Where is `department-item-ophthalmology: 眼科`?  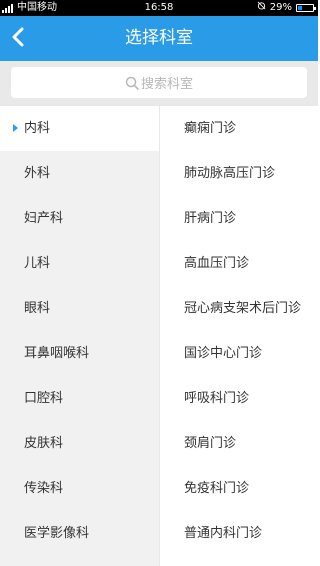 department-item-ophthalmology: 眼科 is located at coordinates (79, 308).